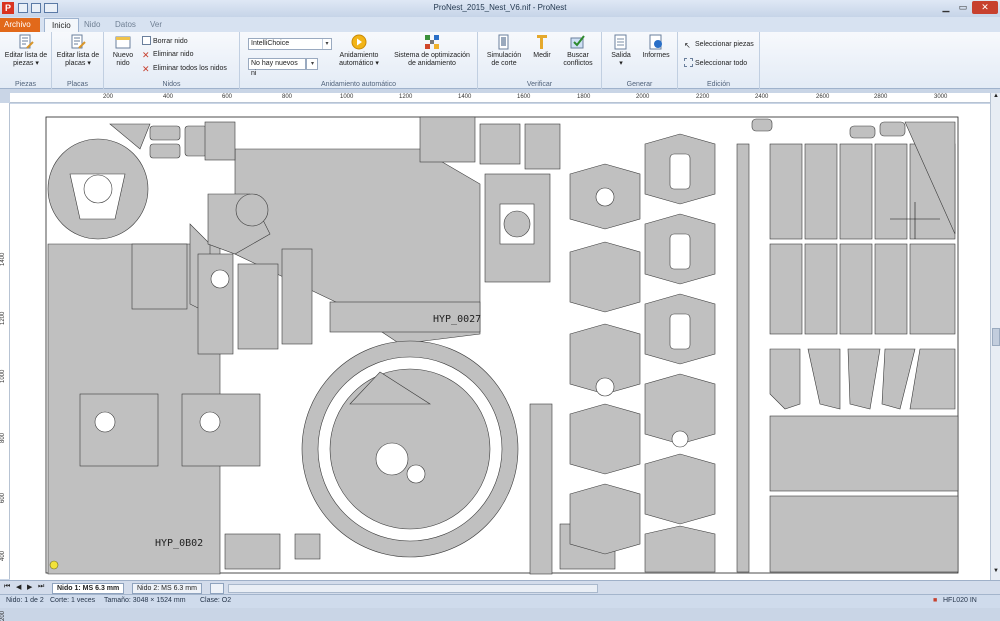 This screenshot has width=1000, height=621. I want to click on close-icon: ✕, so click(985, 7).